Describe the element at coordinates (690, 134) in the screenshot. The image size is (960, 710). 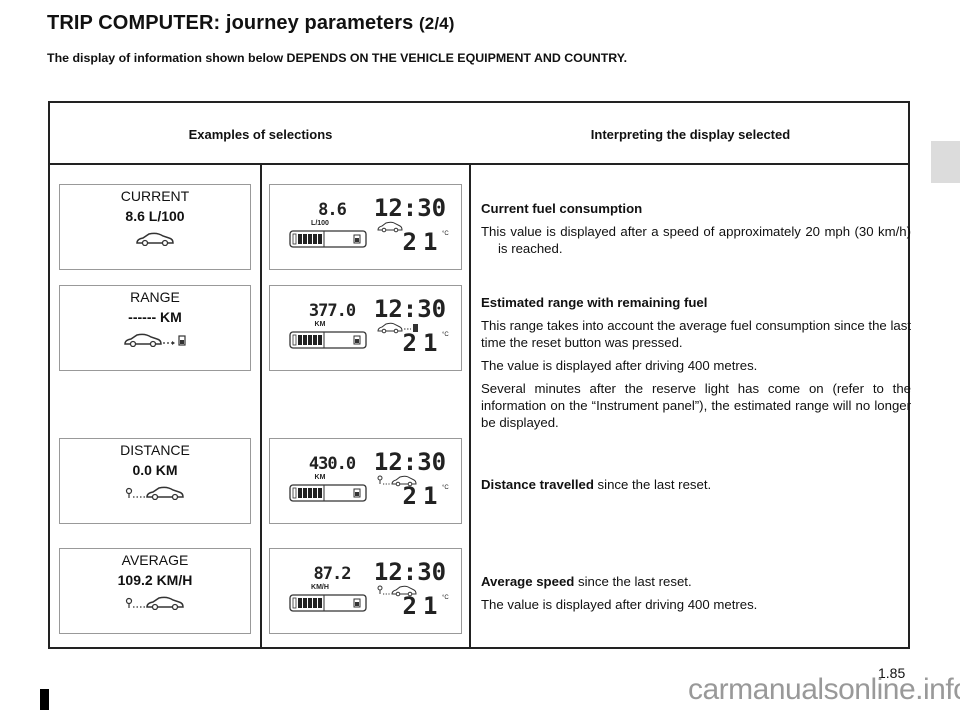
I see `column-header-interpretation: Interpreting the display selected` at that location.